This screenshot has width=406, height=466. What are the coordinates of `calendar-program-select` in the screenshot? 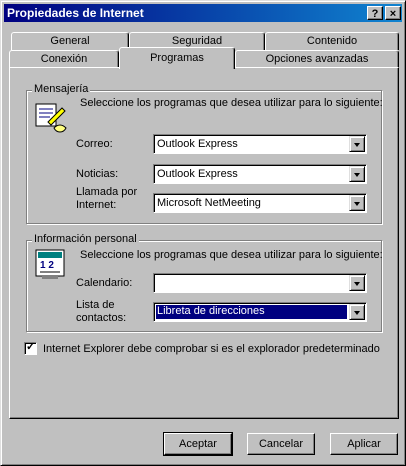 It's located at (260, 283).